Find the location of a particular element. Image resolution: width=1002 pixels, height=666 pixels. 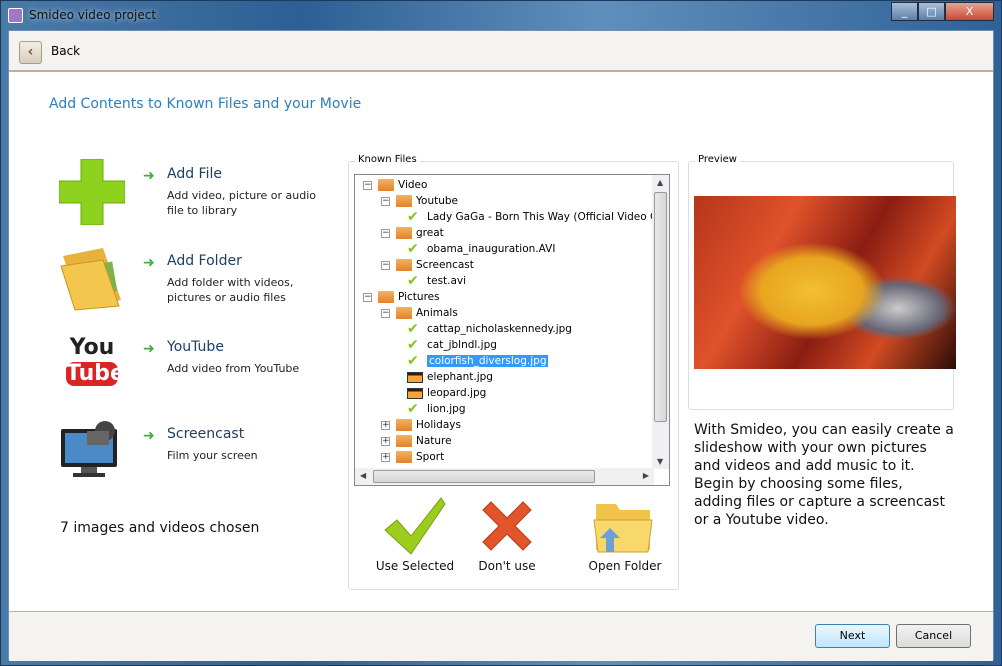

horizontal-scrollbar: ◀ ▶ is located at coordinates (504, 476).